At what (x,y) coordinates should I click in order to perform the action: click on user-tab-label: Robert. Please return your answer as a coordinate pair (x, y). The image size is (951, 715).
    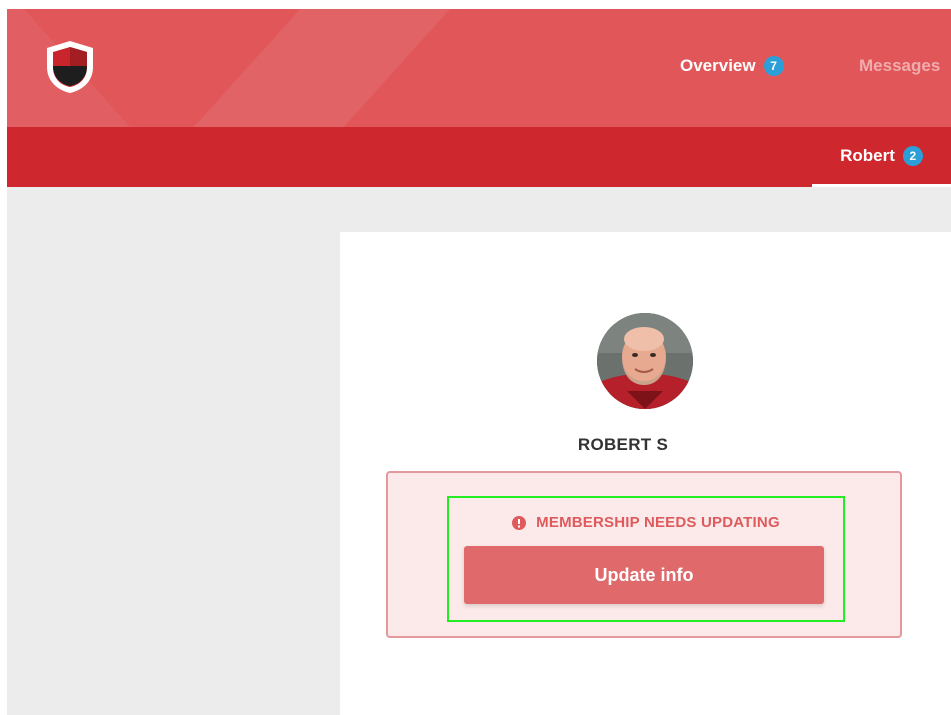
    Looking at the image, I should click on (867, 155).